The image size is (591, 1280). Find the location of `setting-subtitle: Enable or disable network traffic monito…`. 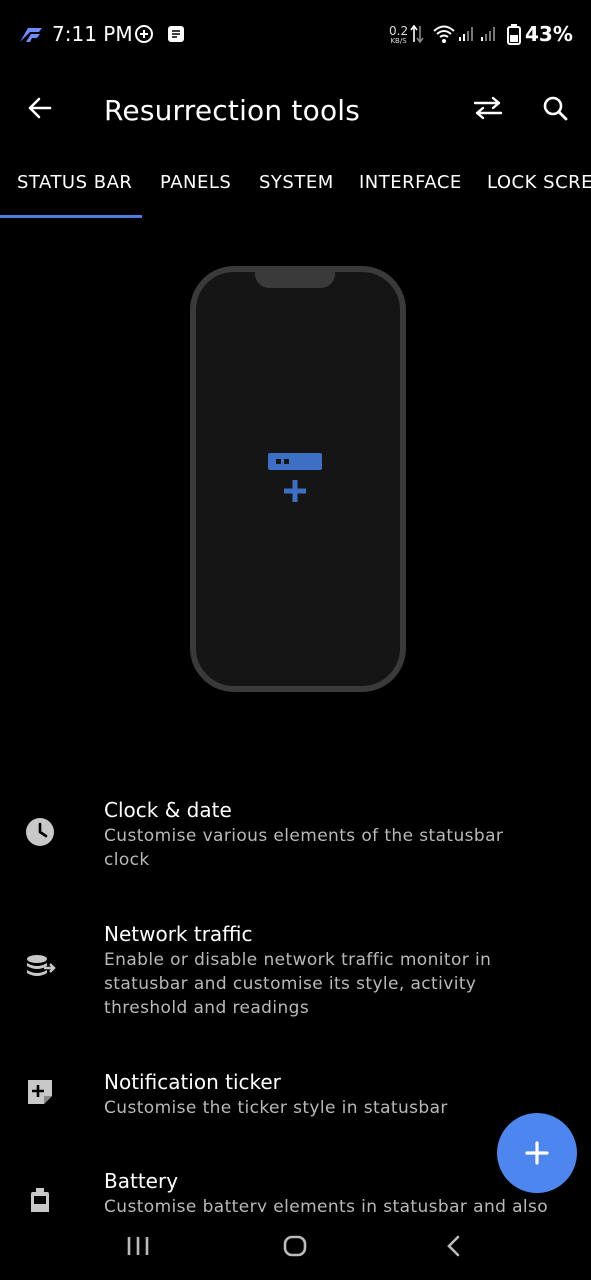

setting-subtitle: Enable or disable network traffic monito… is located at coordinates (298, 984).